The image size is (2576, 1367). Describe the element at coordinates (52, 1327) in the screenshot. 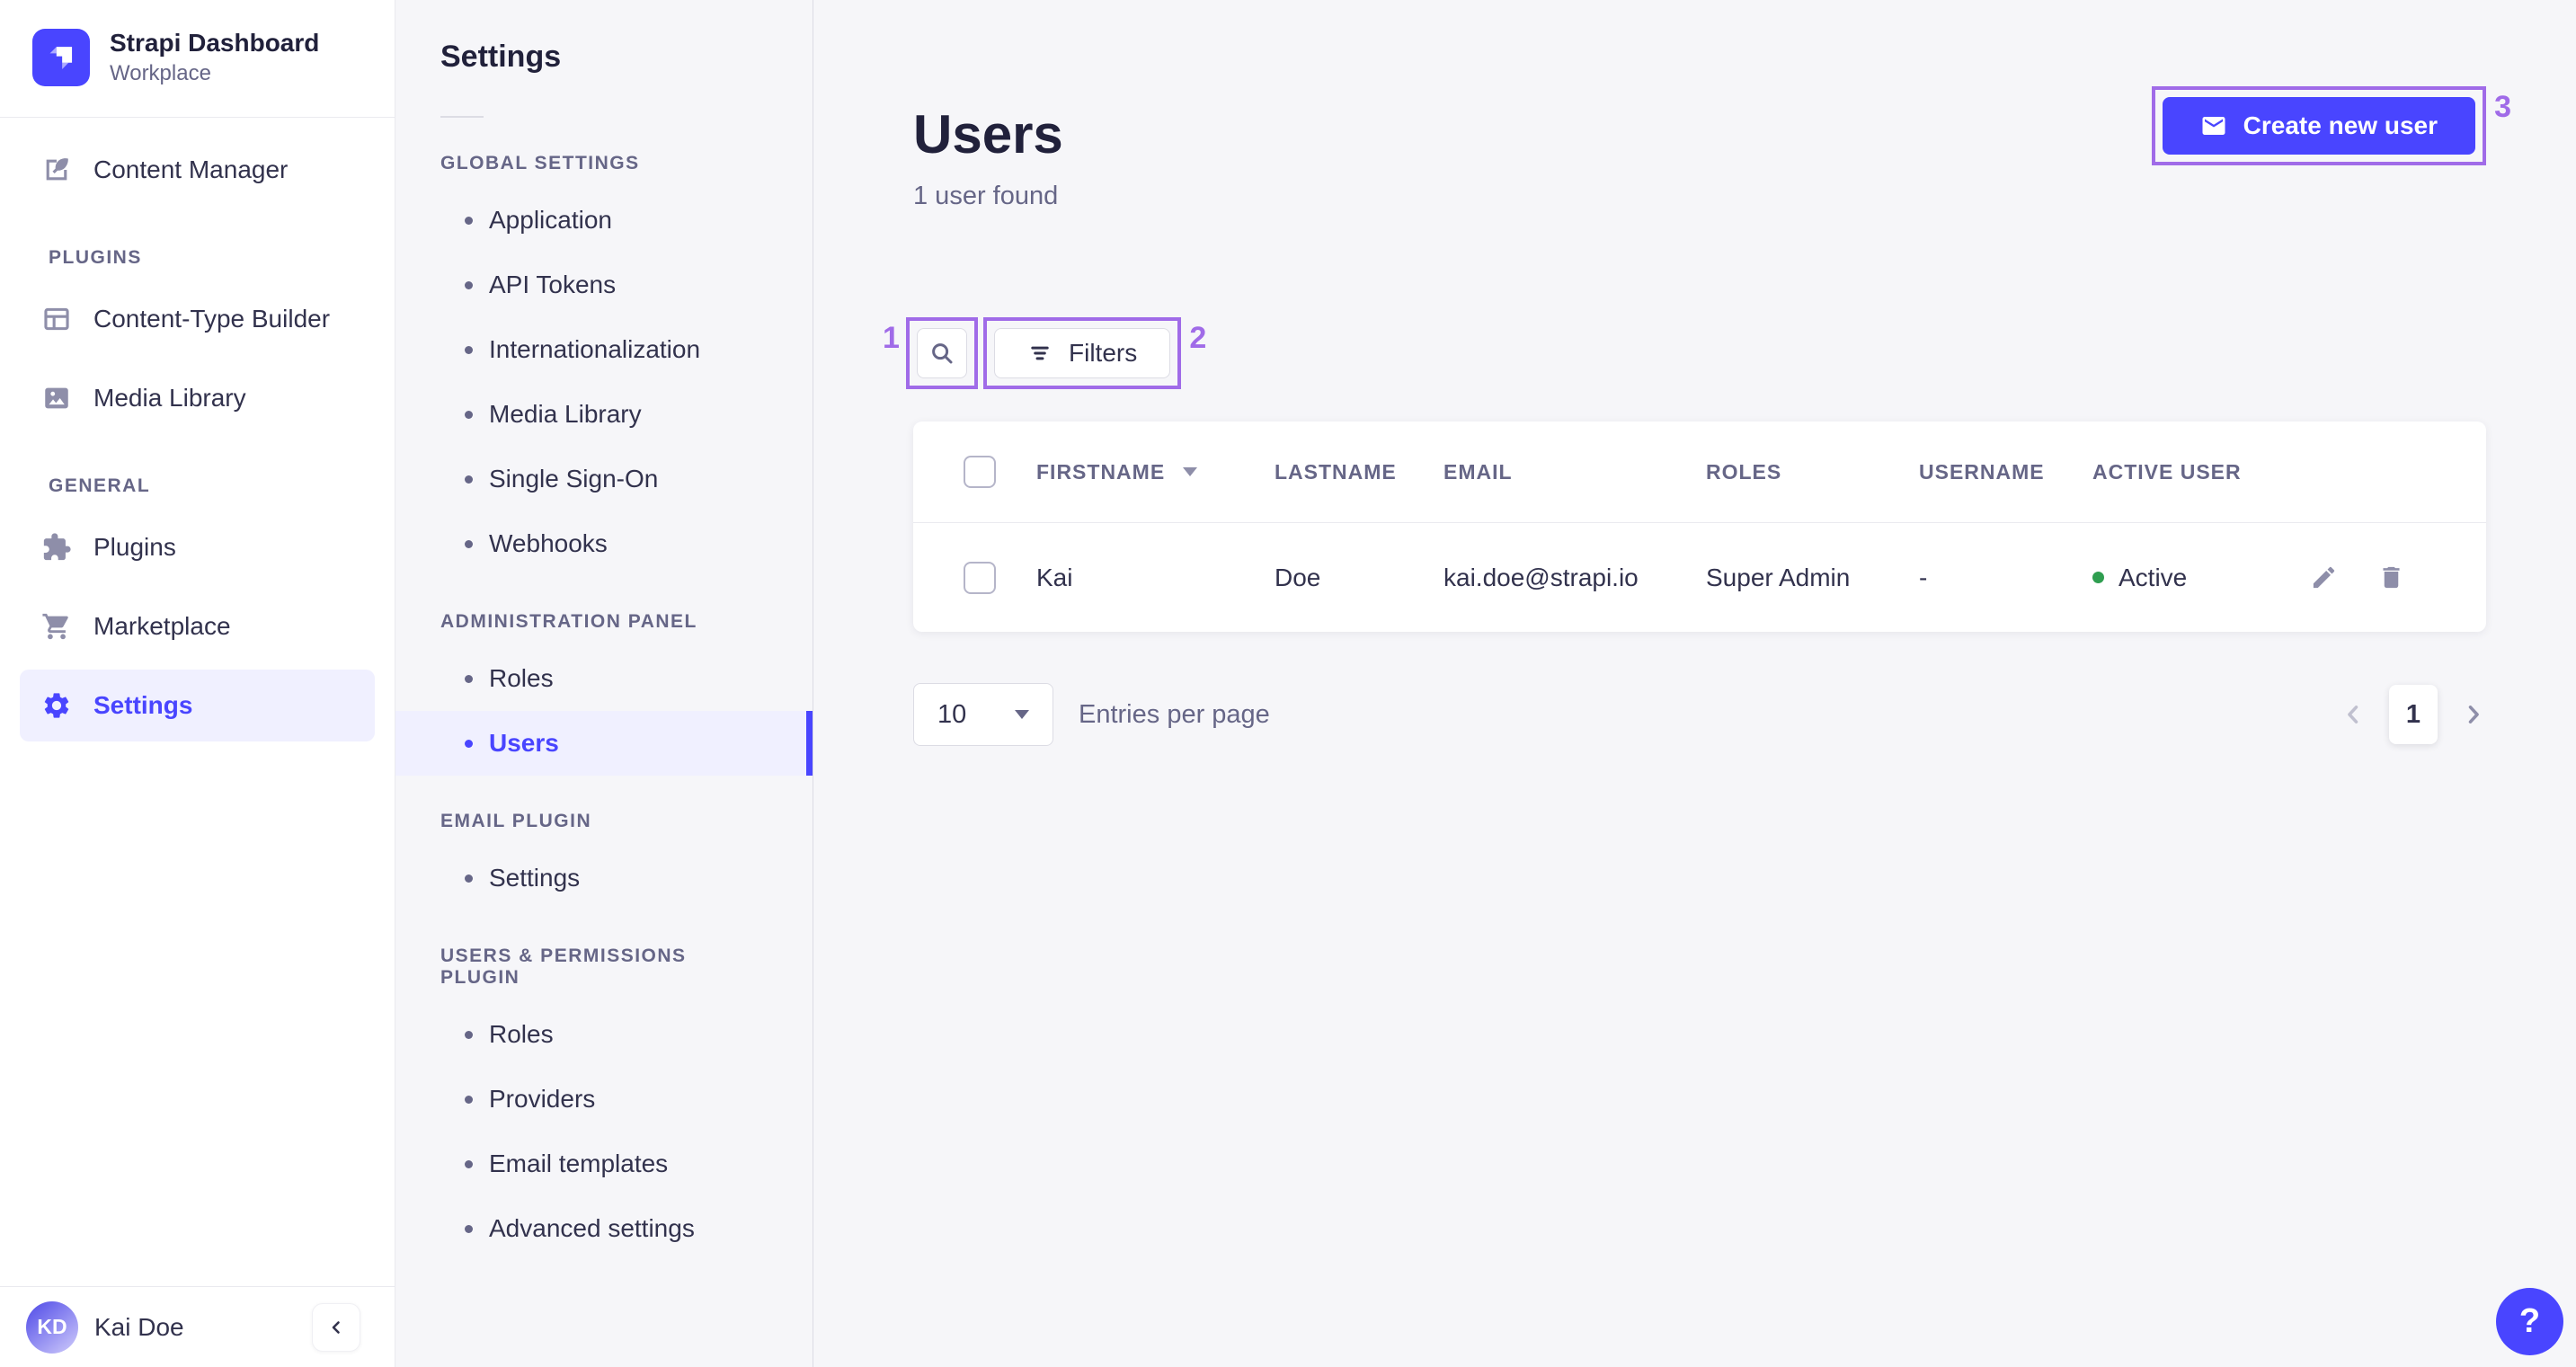

I see `avatar: KD` at that location.